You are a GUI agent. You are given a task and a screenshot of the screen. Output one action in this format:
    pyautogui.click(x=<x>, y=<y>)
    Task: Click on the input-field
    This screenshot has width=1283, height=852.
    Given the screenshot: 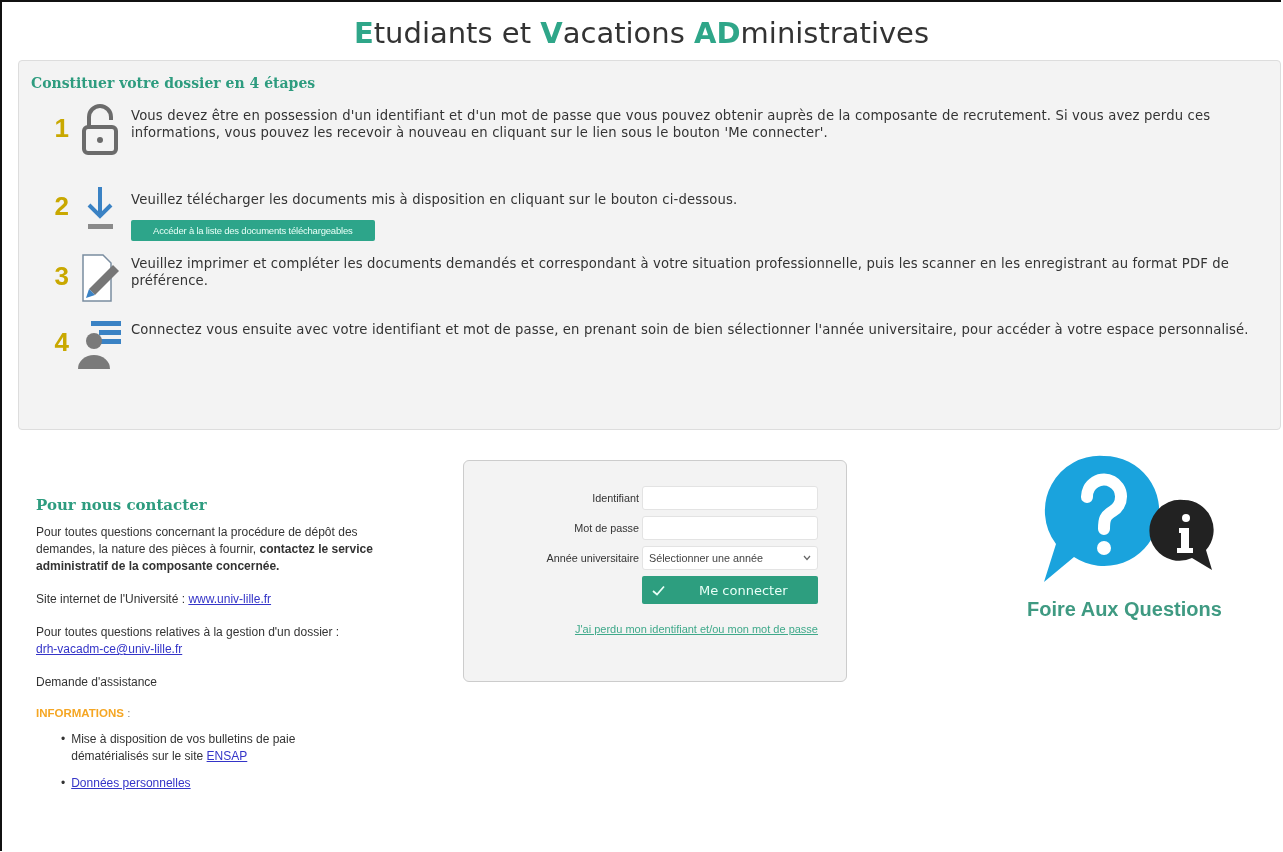 What is the action you would take?
    pyautogui.click(x=730, y=498)
    